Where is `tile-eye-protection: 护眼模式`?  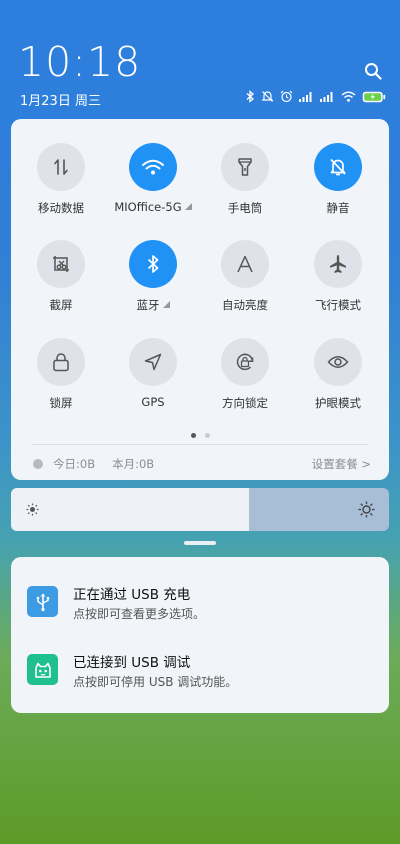
tile-eye-protection: 护眼模式 is located at coordinates (338, 374).